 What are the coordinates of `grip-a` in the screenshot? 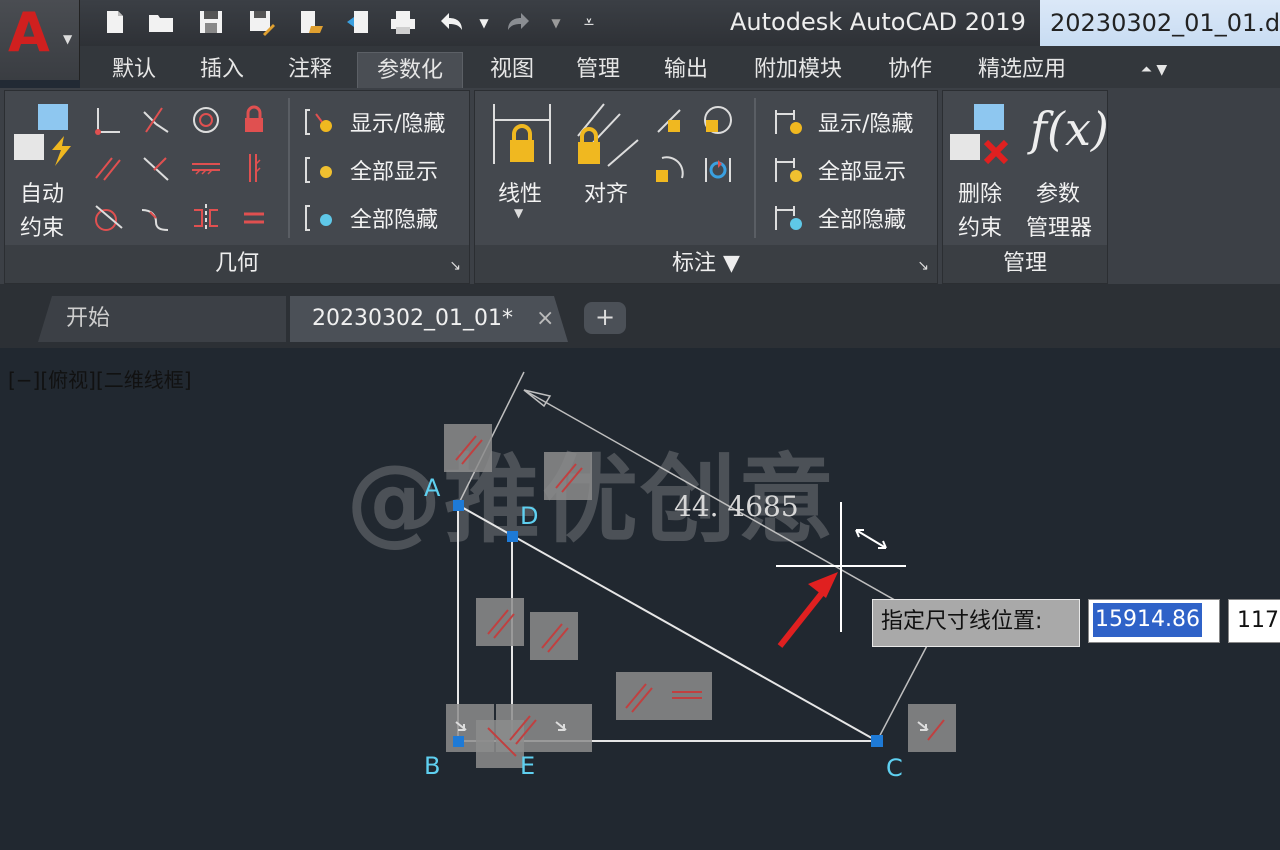 It's located at (458, 505).